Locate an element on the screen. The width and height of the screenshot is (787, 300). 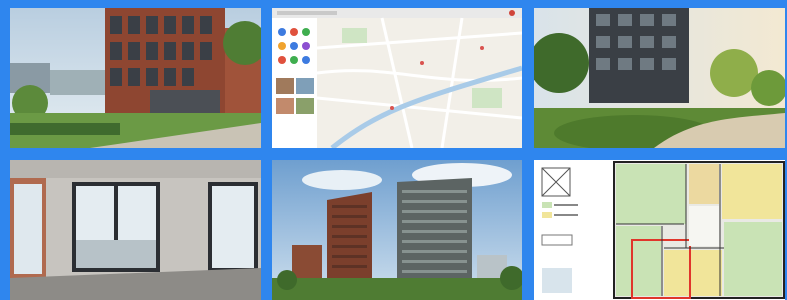
empty-interior-image is located at coordinates (135, 230).